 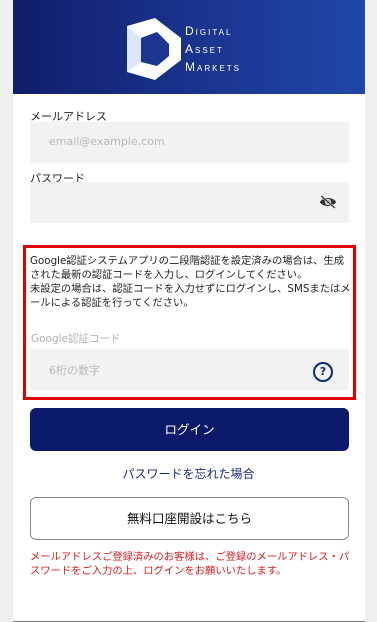 I want to click on brand-name: Digital Asset Markets, so click(x=213, y=49).